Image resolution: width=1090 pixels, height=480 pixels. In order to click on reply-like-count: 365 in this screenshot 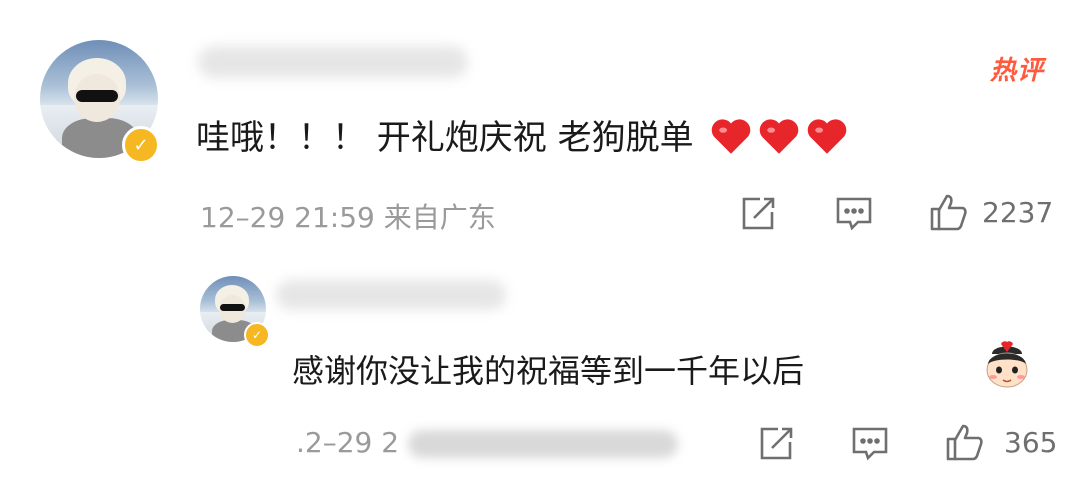, I will do `click(1031, 442)`.